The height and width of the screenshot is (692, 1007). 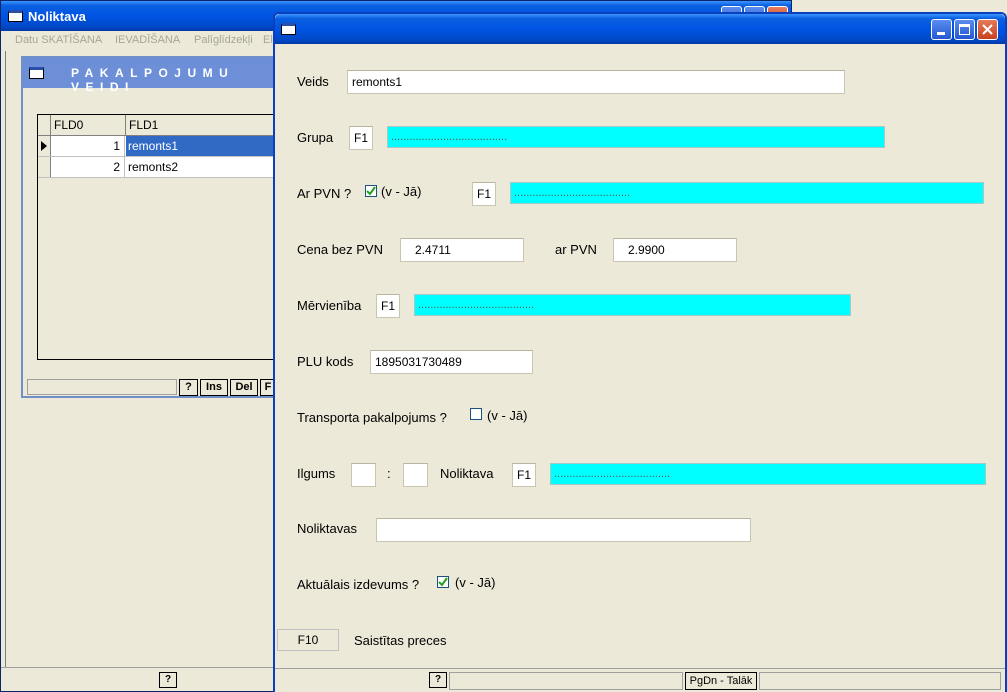 I want to click on pvn-checkbox, so click(x=371, y=191).